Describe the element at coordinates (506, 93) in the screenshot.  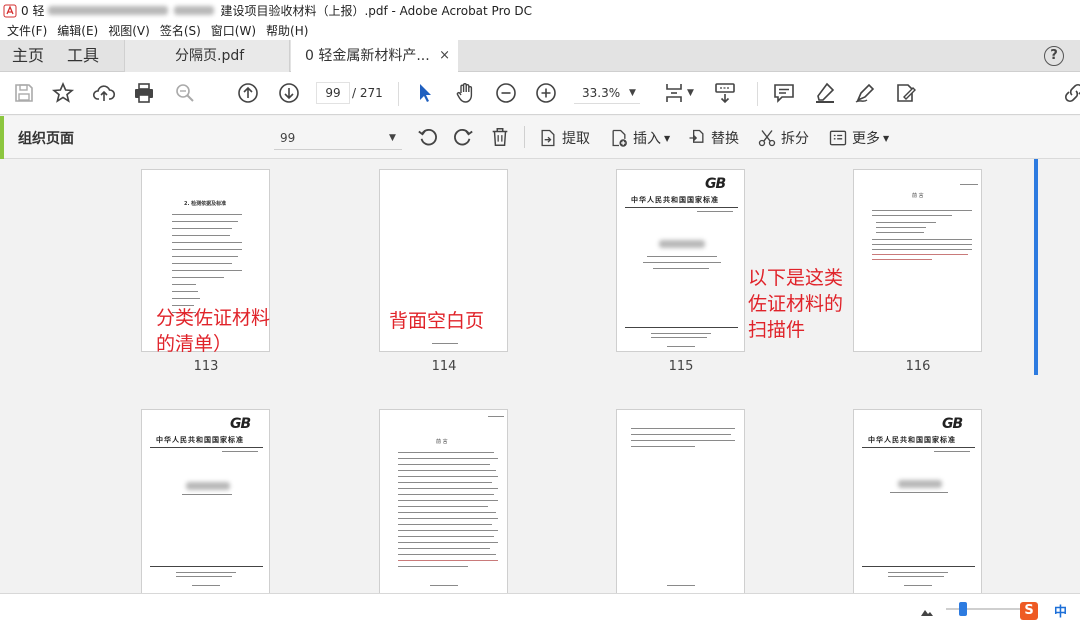
I see `zoom-out-icon` at that location.